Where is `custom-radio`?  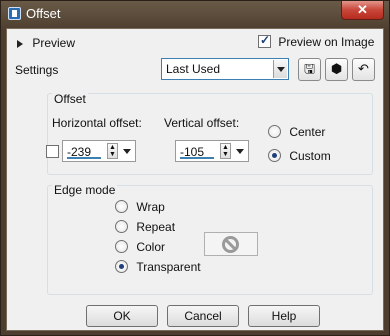 custom-radio is located at coordinates (274, 156).